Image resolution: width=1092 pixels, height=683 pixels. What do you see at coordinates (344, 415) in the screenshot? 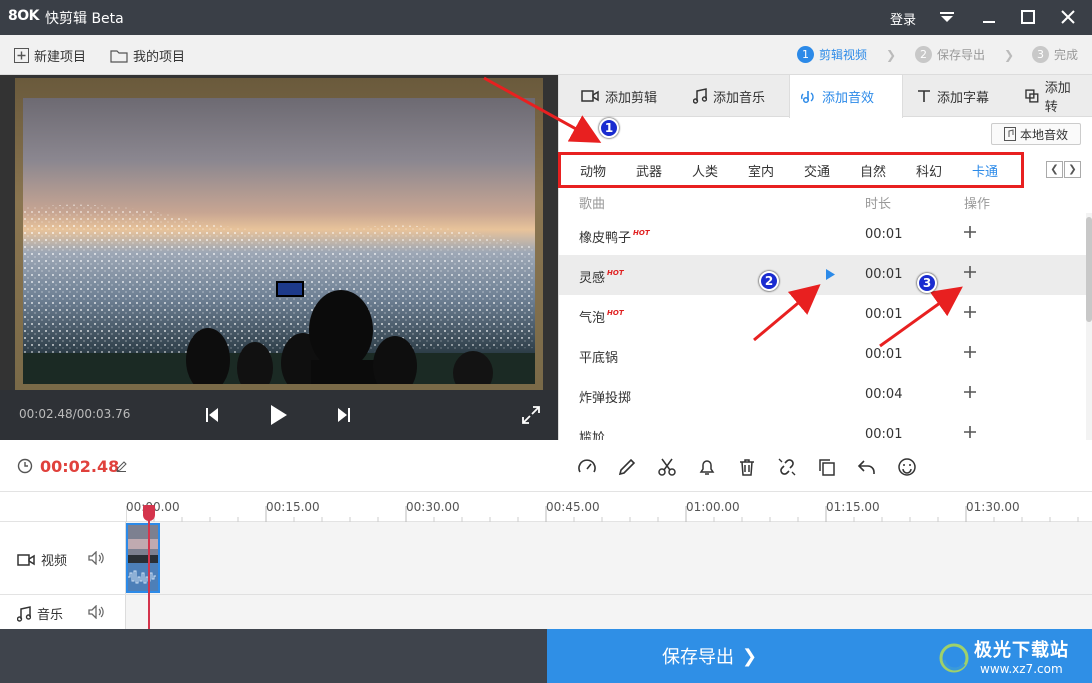
I see `skip-next-icon` at bounding box center [344, 415].